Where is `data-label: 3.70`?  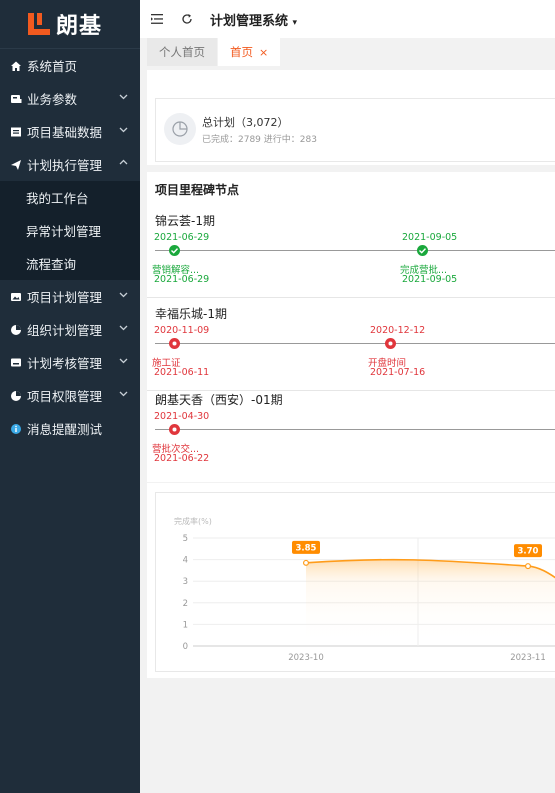 data-label: 3.70 is located at coordinates (528, 552).